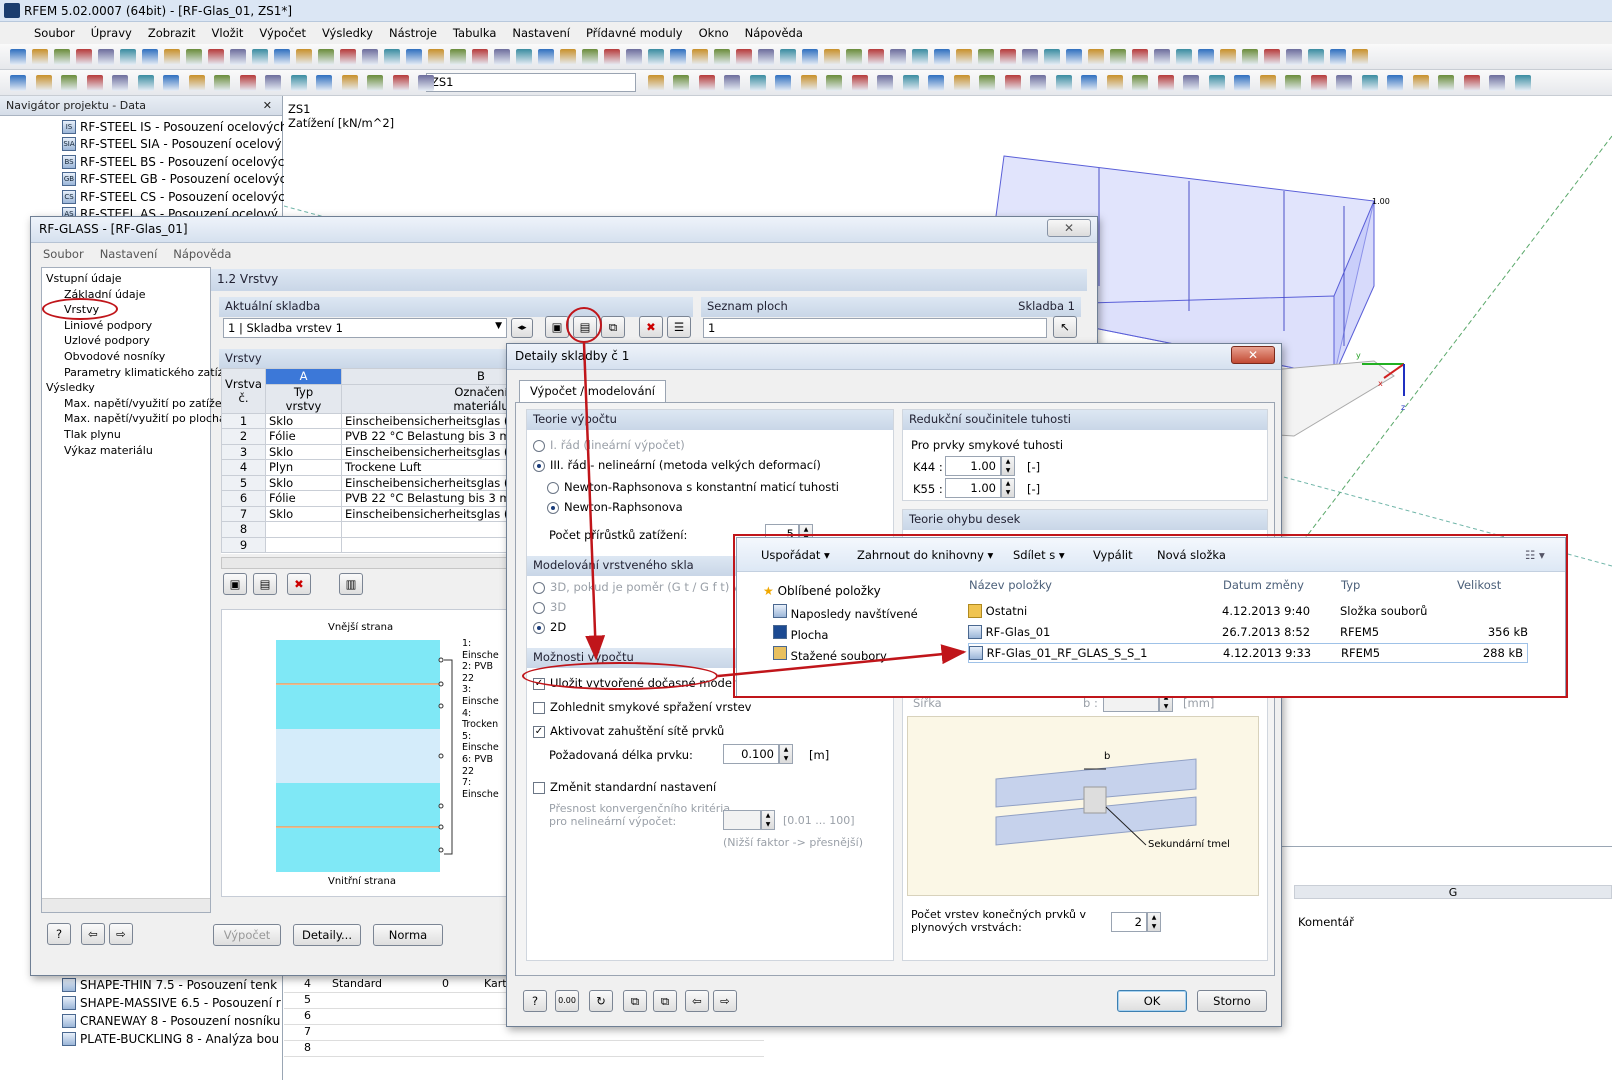 The height and width of the screenshot is (1080, 1612). What do you see at coordinates (742, 820) in the screenshot?
I see `convergence-input` at bounding box center [742, 820].